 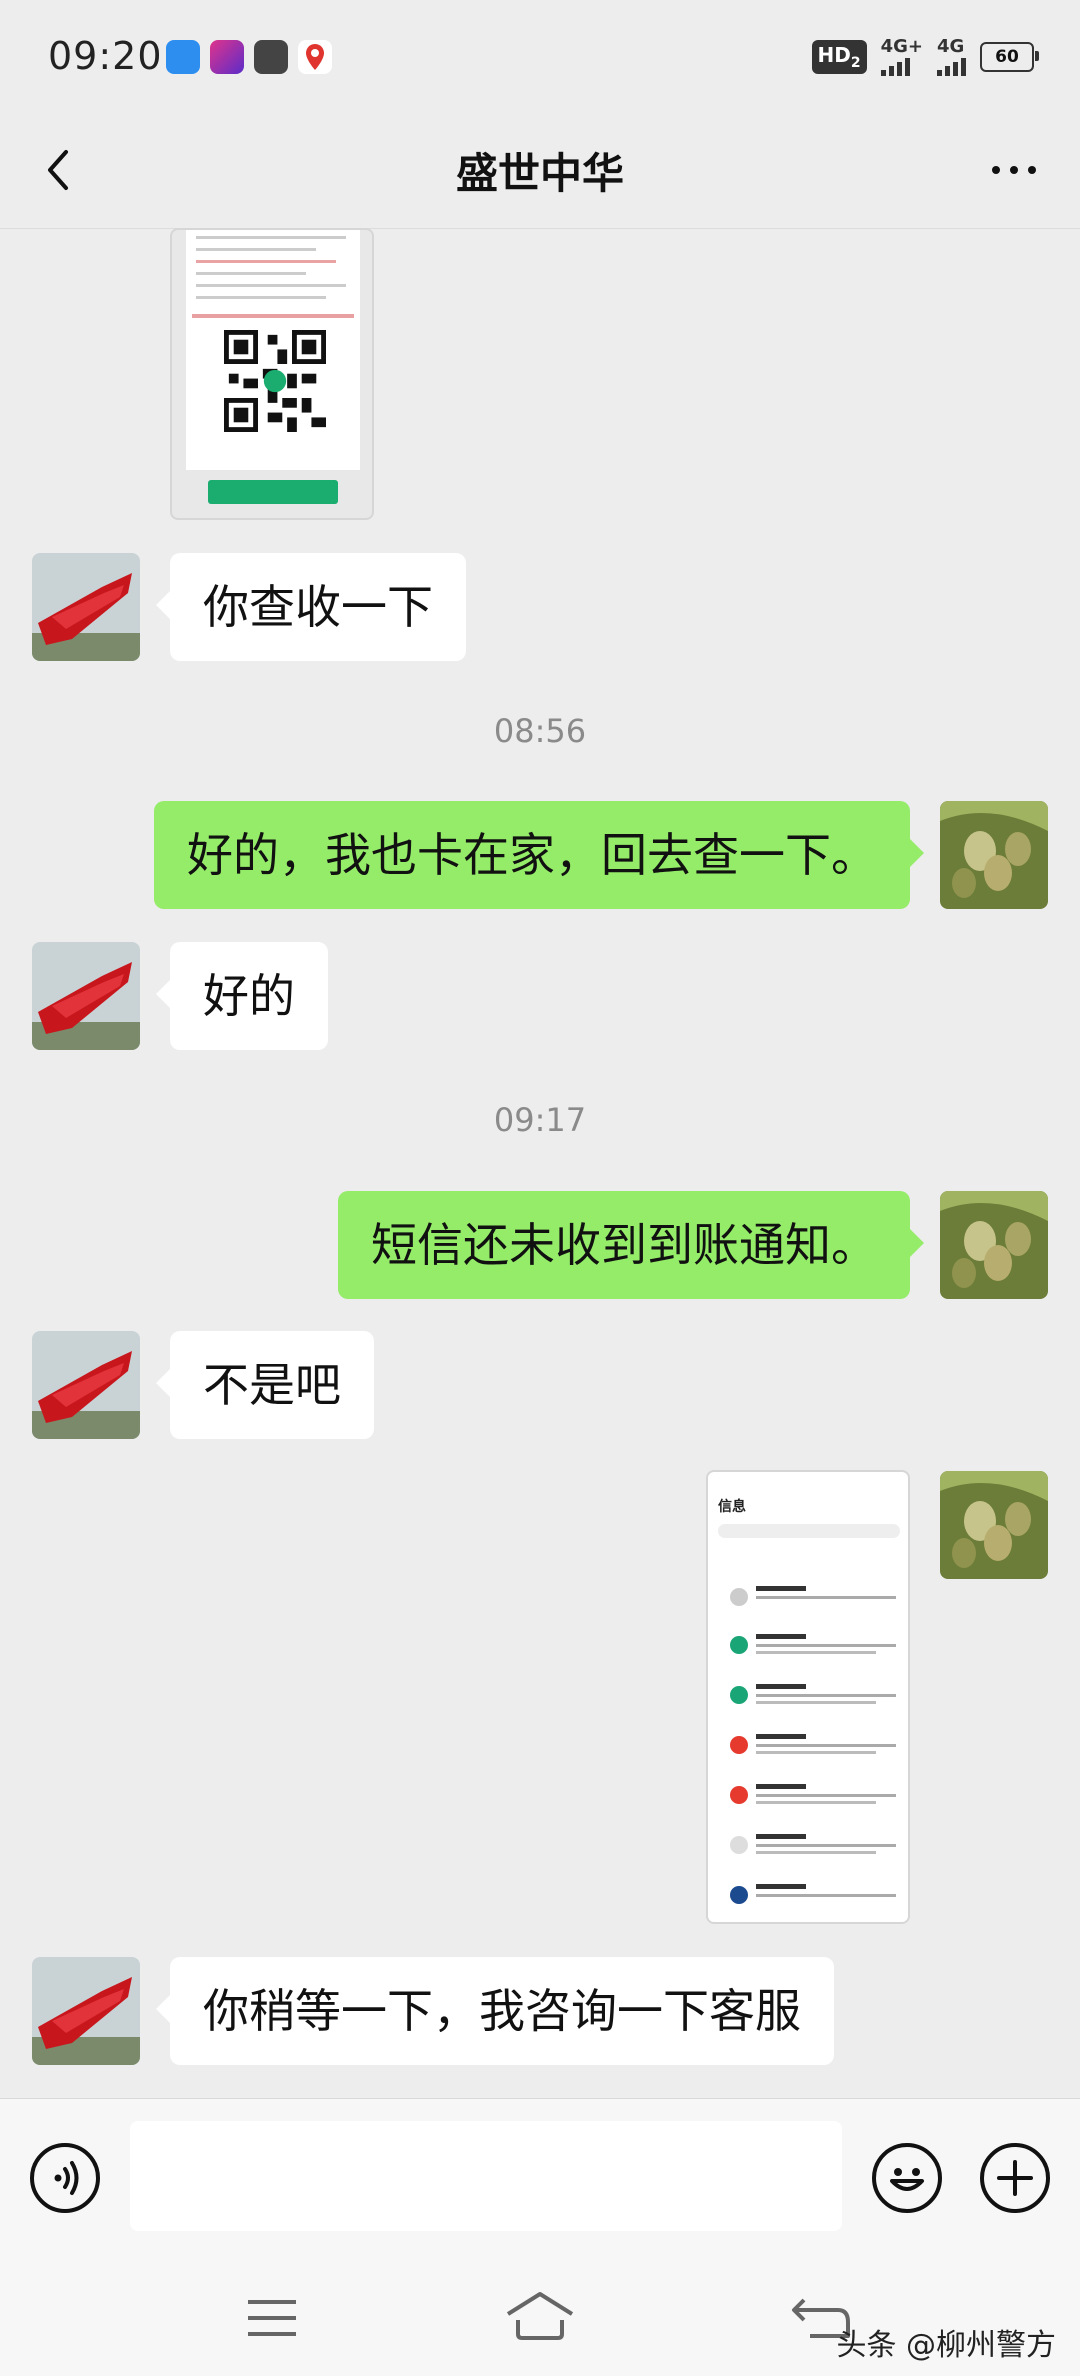 I want to click on more-options-icon, so click(x=1014, y=170).